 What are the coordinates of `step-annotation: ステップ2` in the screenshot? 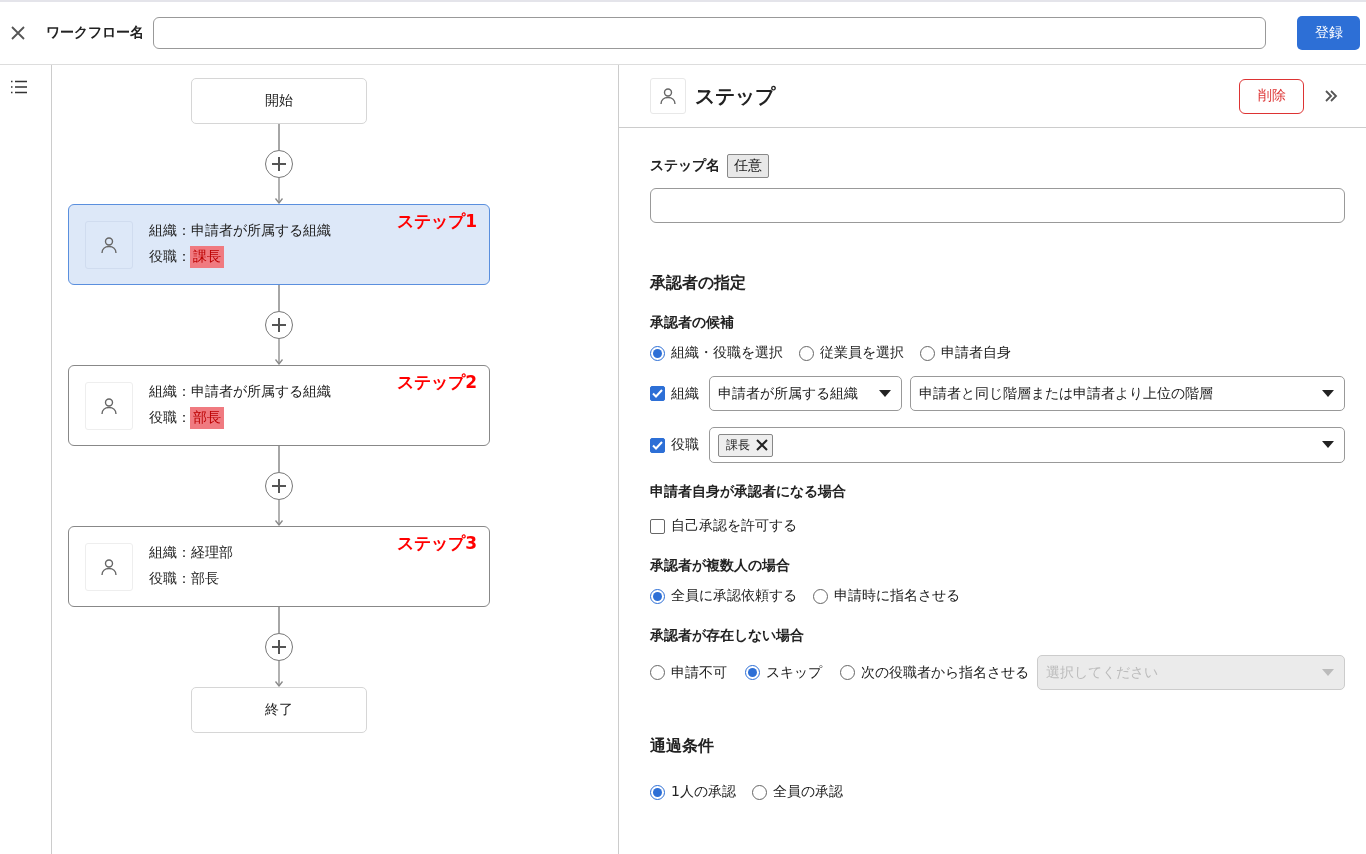 It's located at (437, 382).